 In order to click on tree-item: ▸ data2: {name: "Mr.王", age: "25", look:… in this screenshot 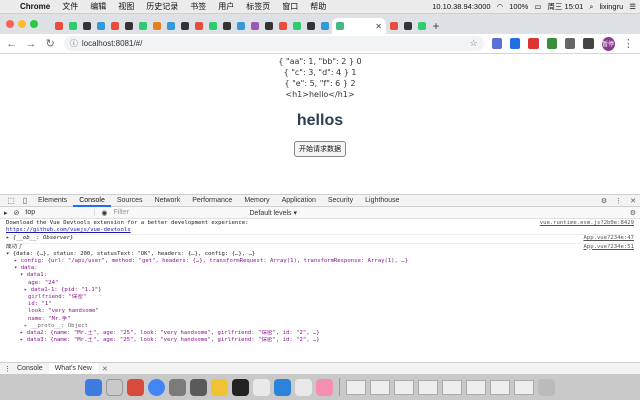, I will do `click(320, 333)`.